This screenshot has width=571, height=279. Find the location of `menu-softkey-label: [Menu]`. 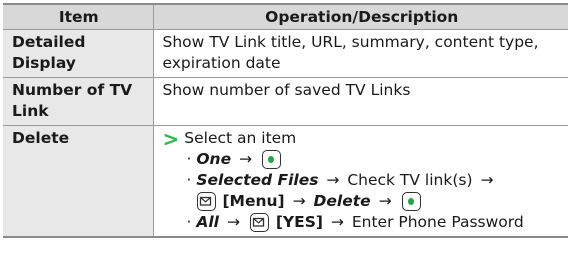

menu-softkey-label: [Menu] is located at coordinates (253, 201).